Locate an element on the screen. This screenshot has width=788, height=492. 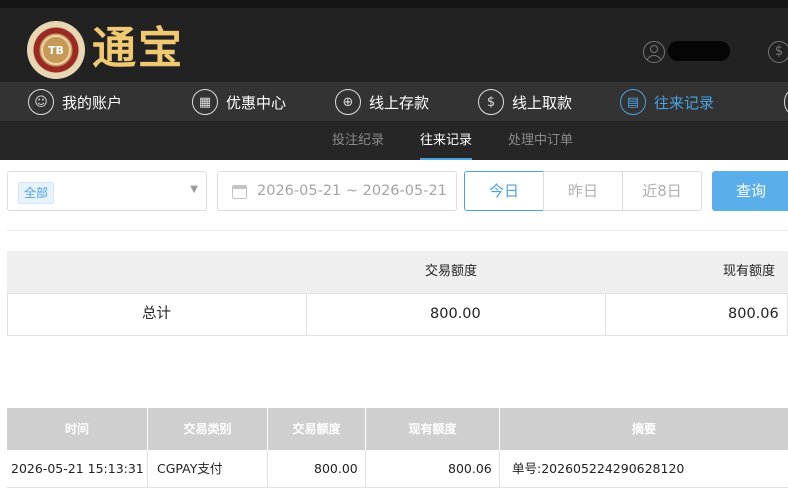
username-redacted is located at coordinates (699, 51).